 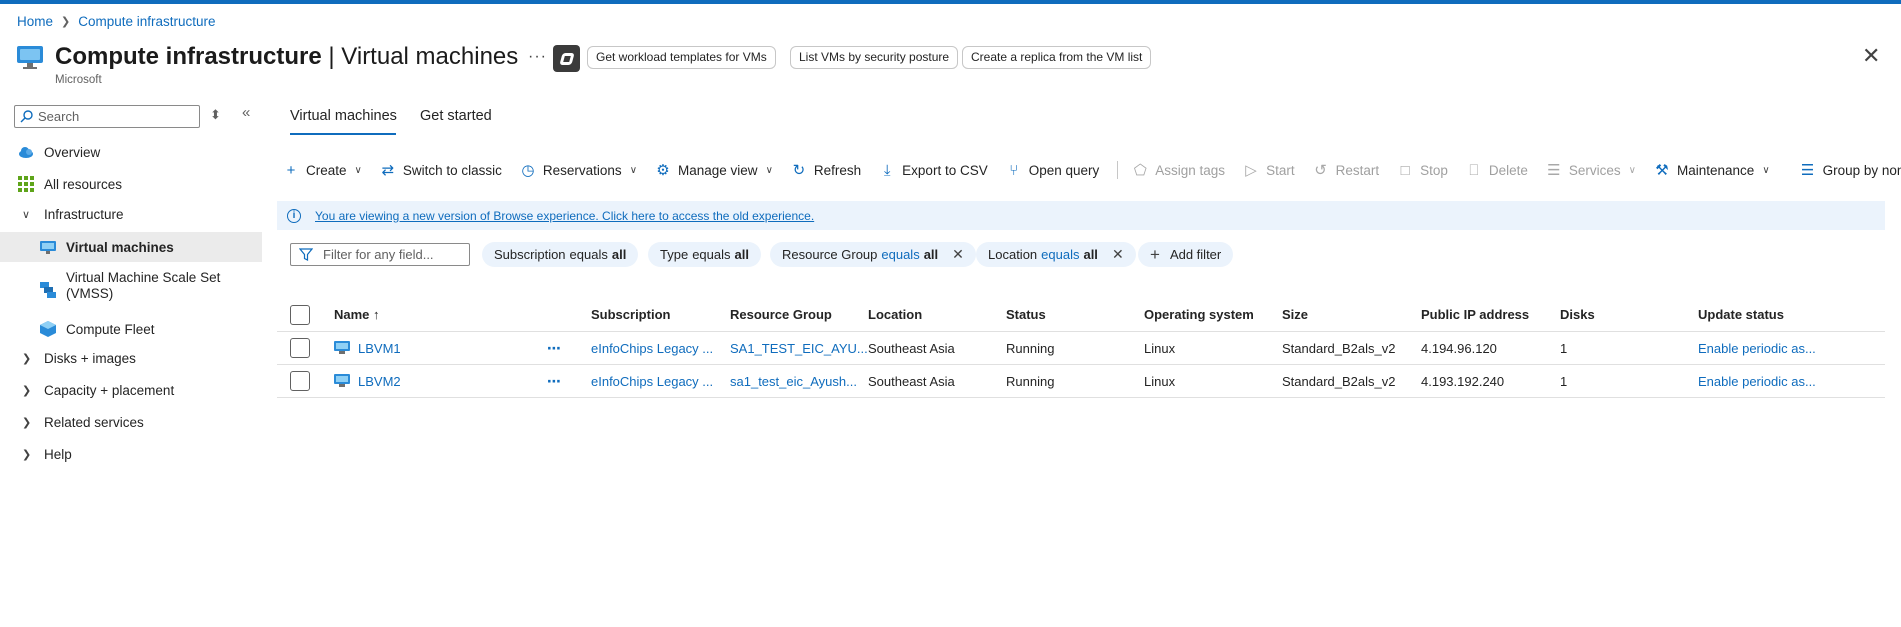 I want to click on security-posture-button: List VMs by security posture, so click(x=874, y=57).